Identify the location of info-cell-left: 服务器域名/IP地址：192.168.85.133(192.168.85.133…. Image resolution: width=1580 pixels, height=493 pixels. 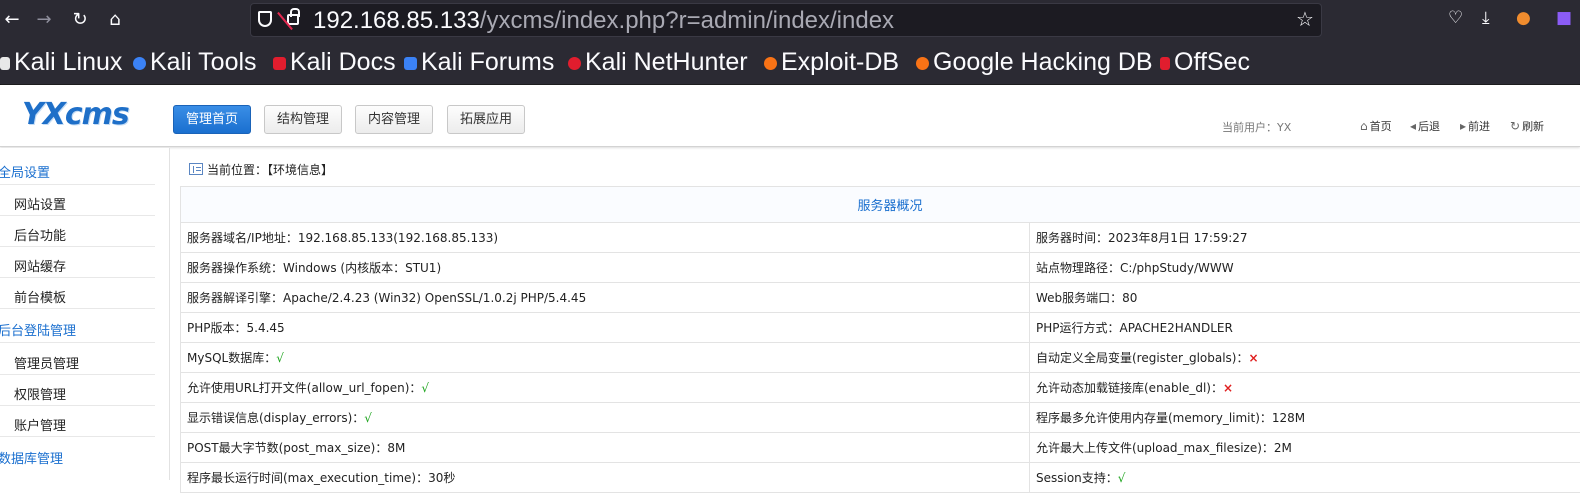
(605, 238).